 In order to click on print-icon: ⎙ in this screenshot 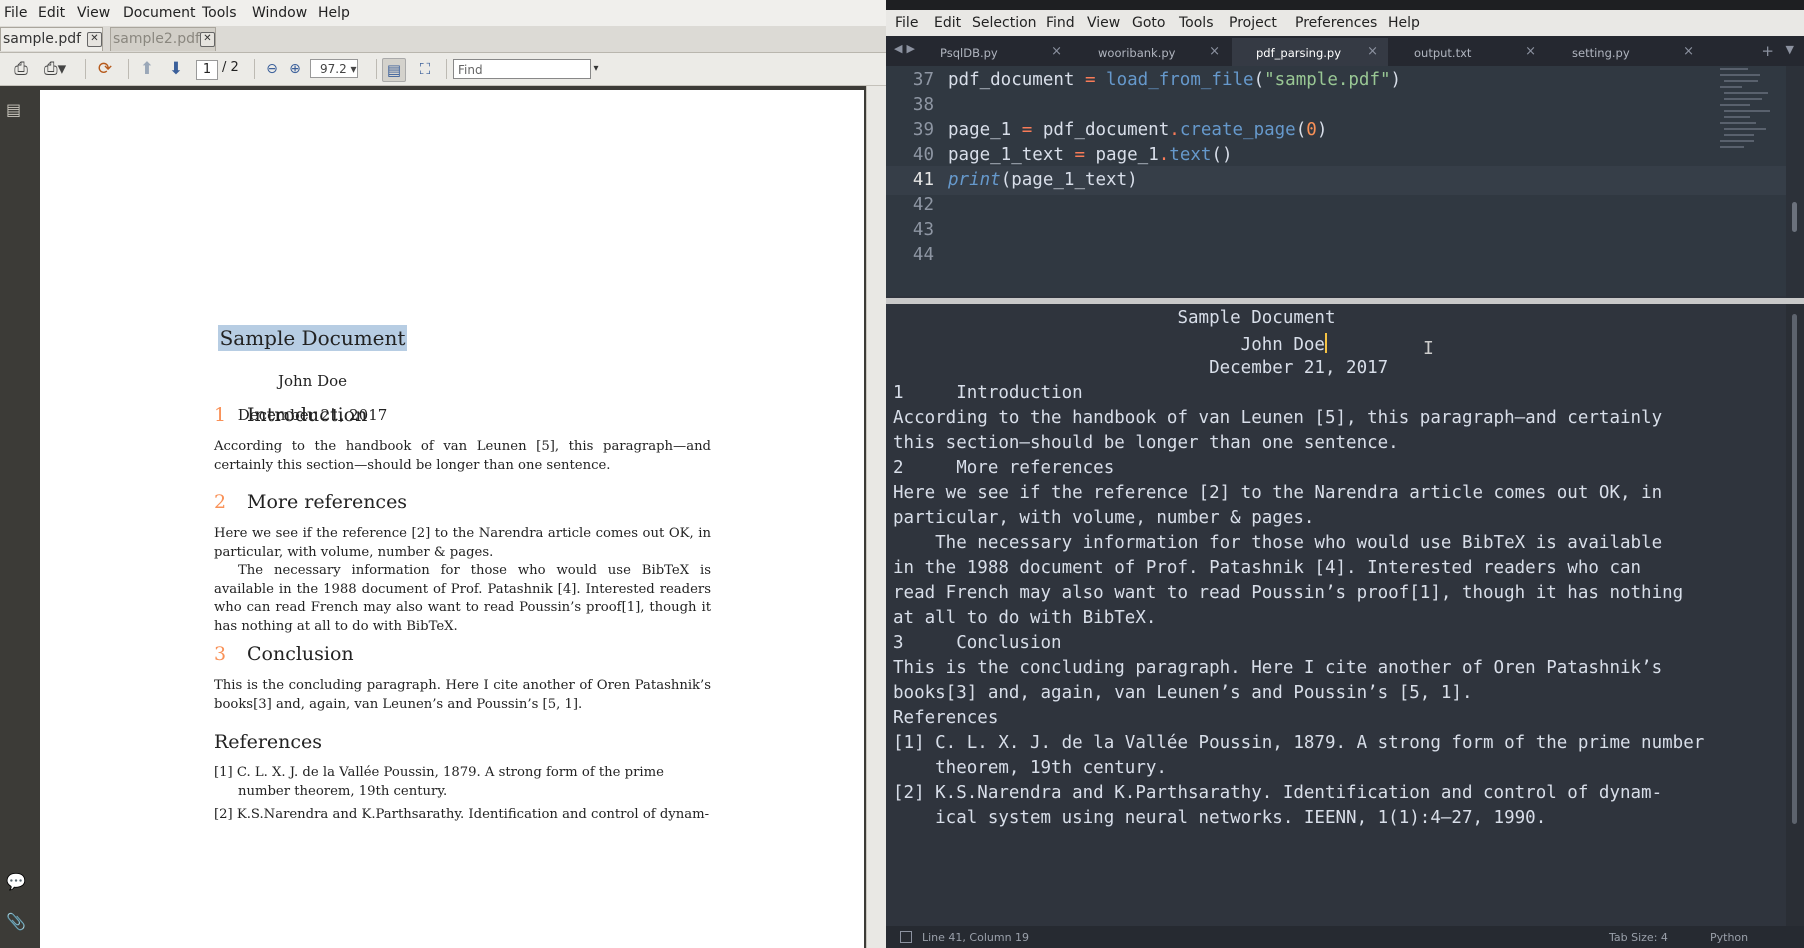, I will do `click(21, 69)`.